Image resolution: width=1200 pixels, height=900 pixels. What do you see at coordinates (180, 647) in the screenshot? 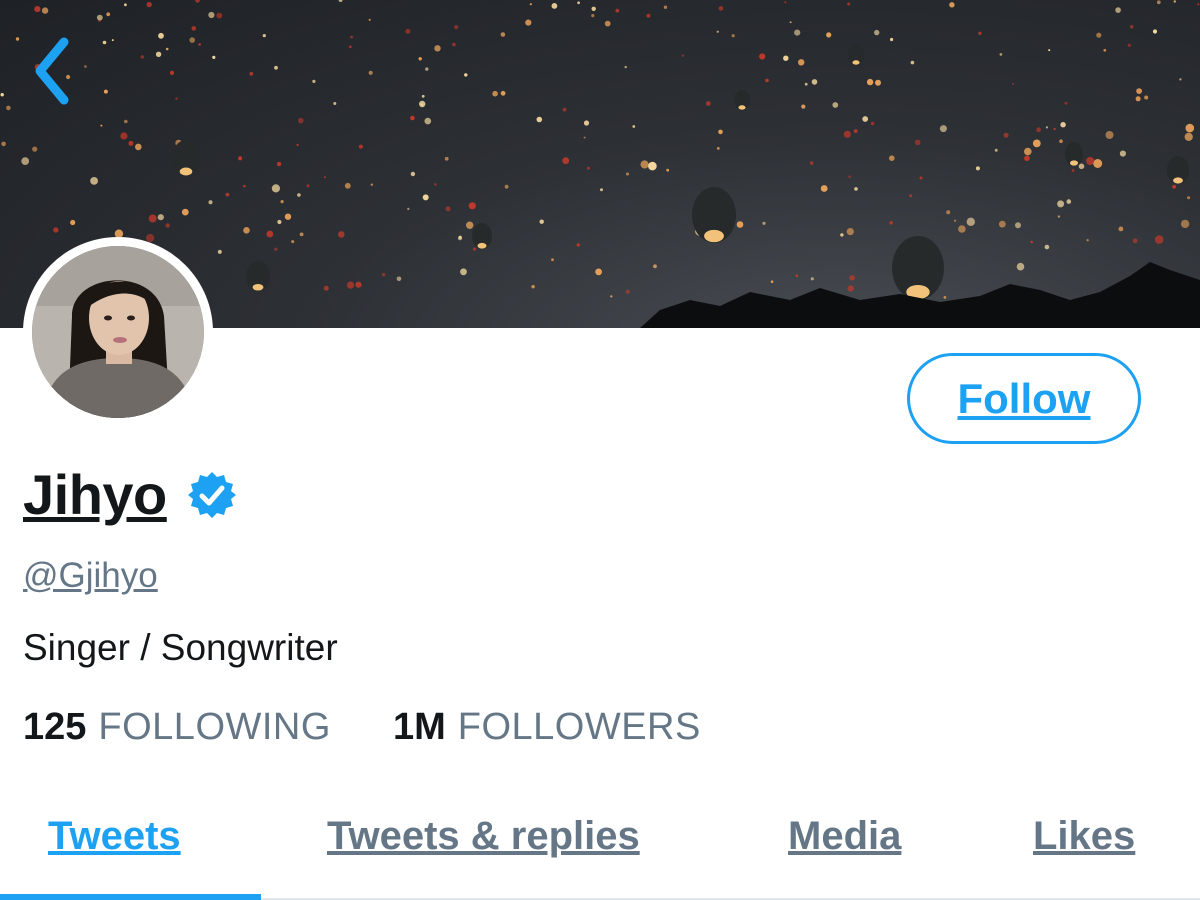
I see `profile-bio: Singer / Songwriter` at bounding box center [180, 647].